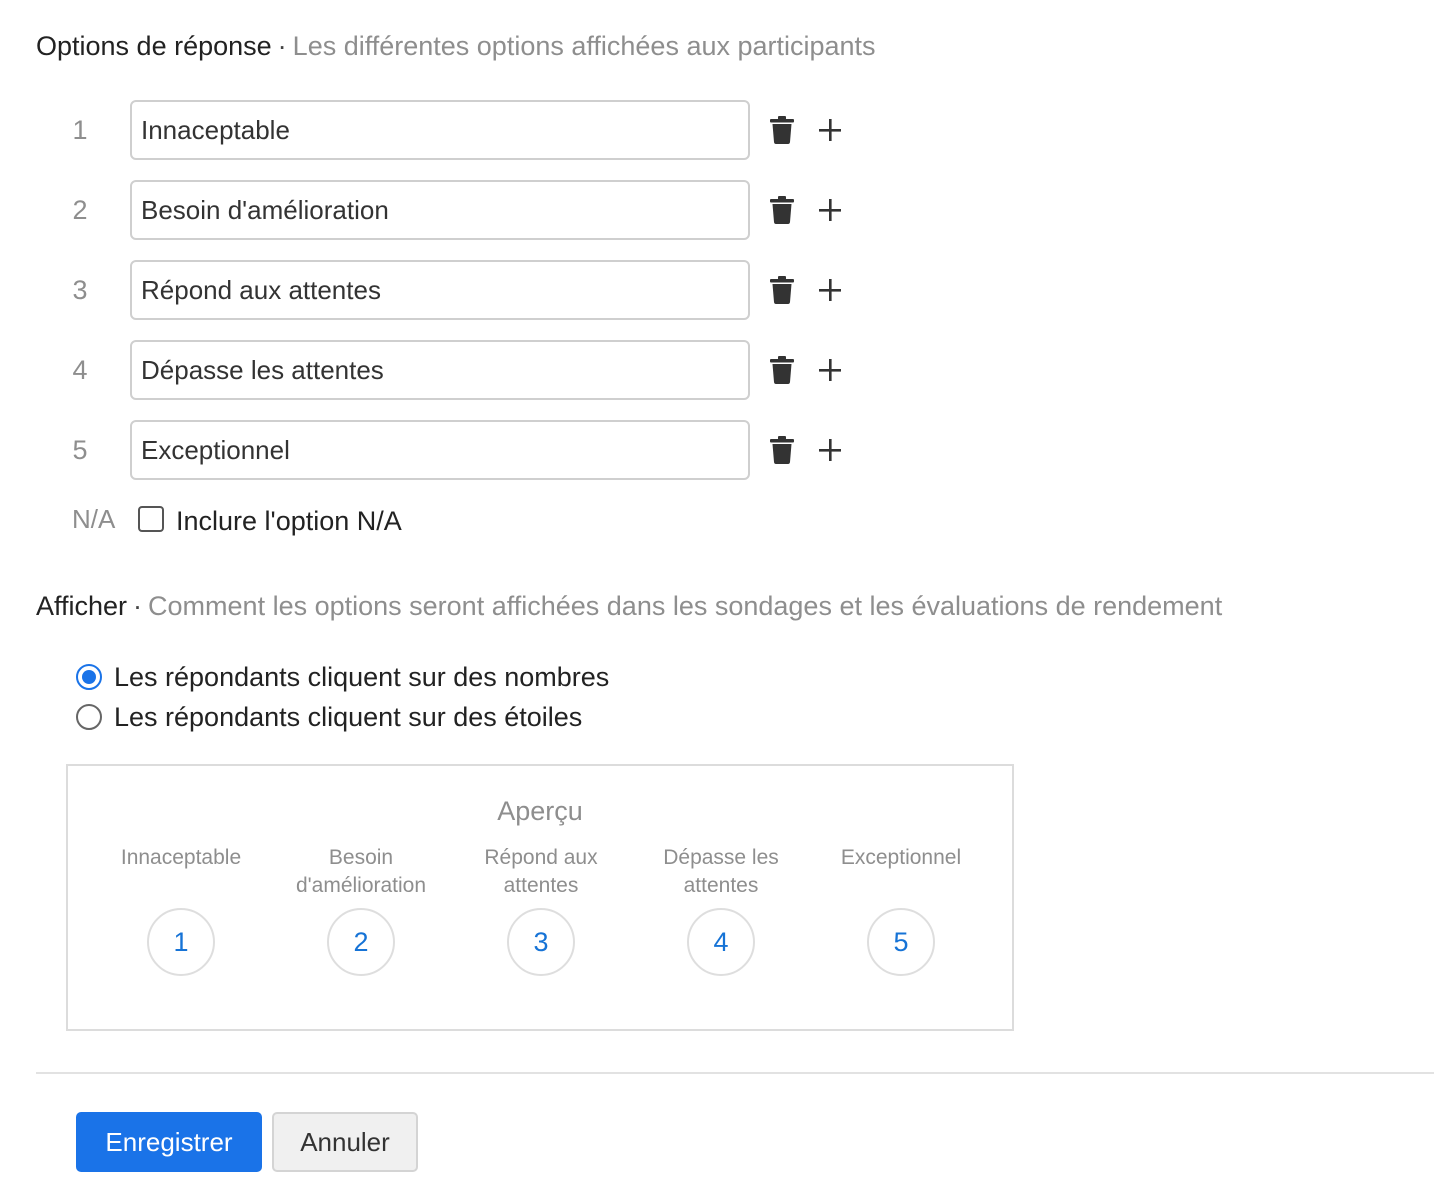 The height and width of the screenshot is (1202, 1434). I want to click on option-number: 1, so click(80, 130).